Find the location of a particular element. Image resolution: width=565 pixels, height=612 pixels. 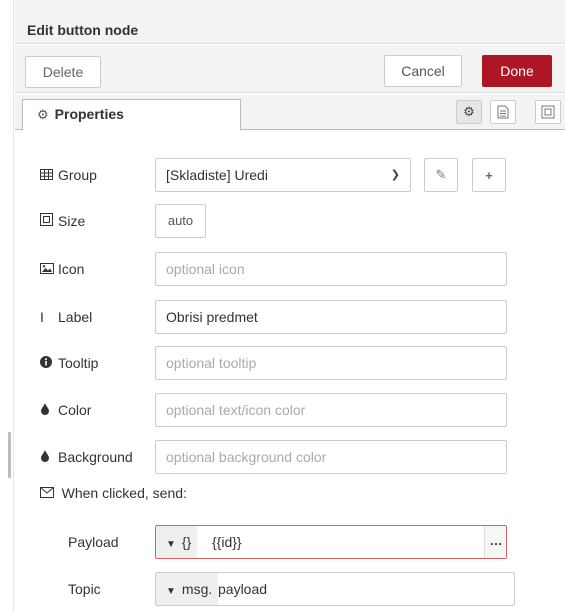

icon-label: Icon is located at coordinates (62, 269).